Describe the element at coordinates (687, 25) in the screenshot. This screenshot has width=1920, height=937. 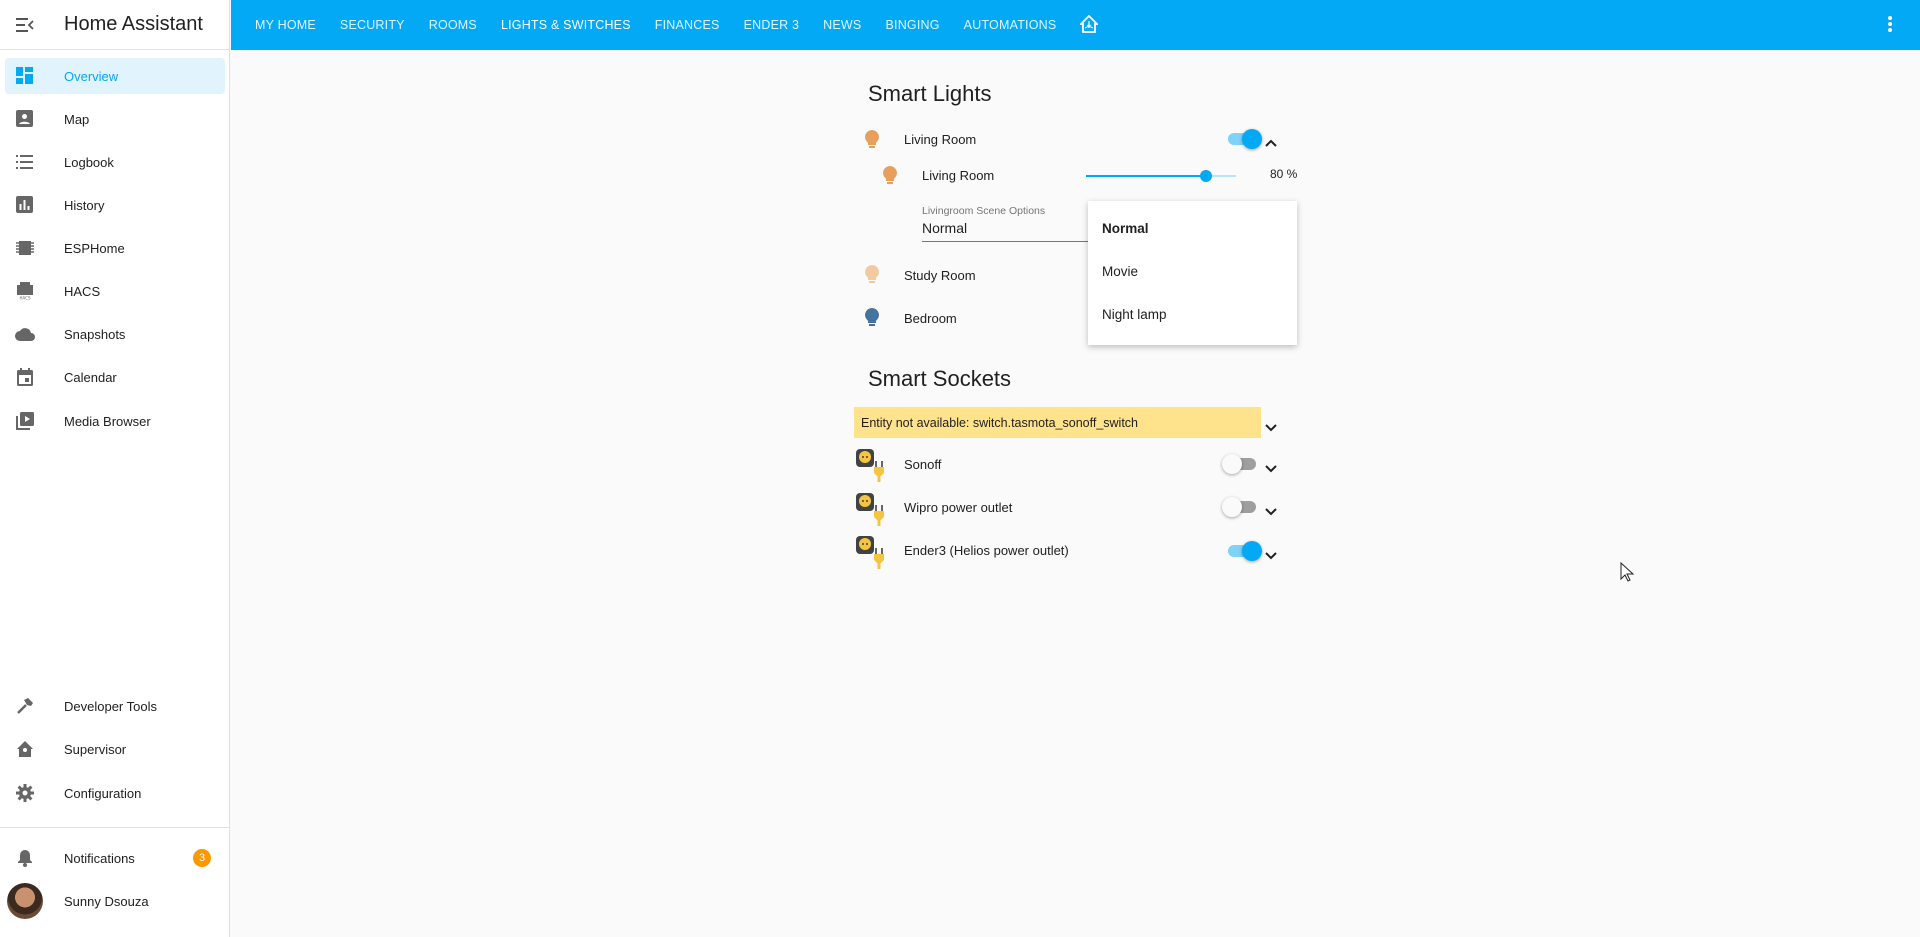
I see `tab-finances: FINANCES` at that location.